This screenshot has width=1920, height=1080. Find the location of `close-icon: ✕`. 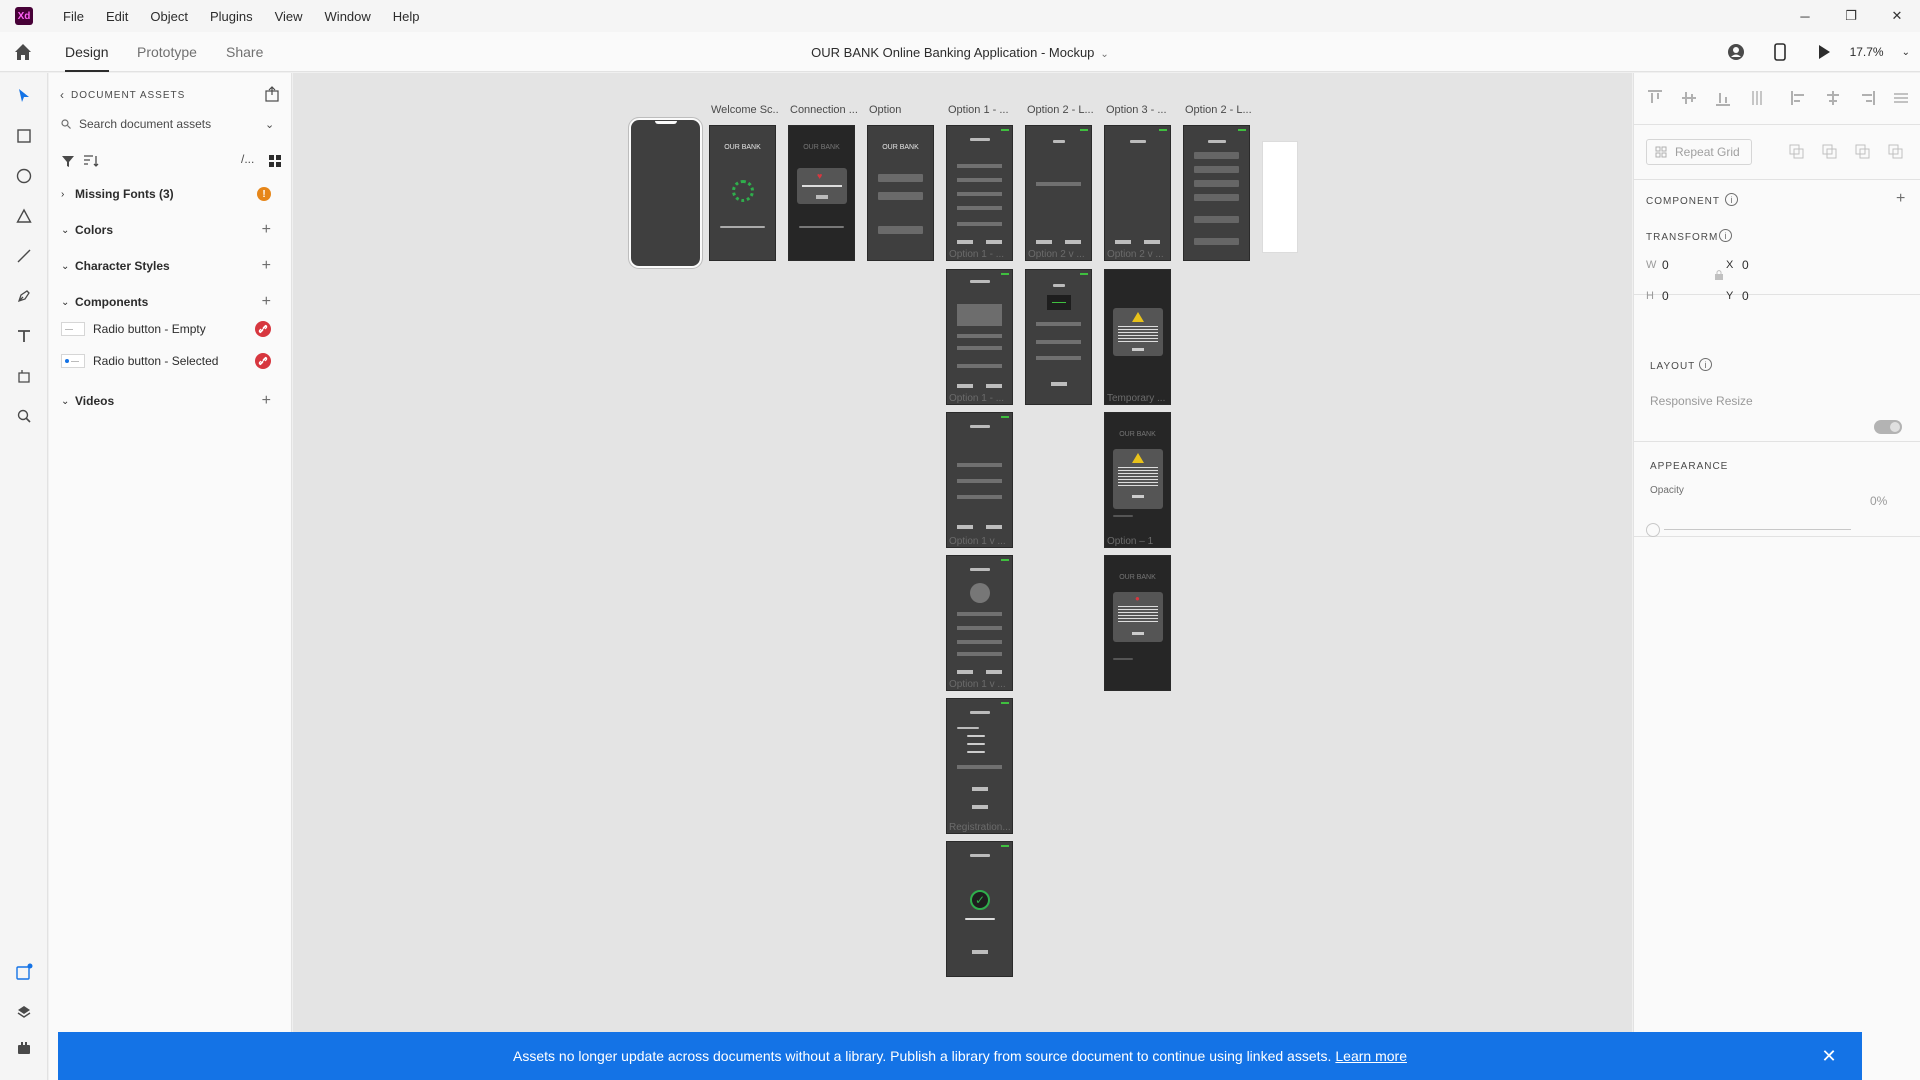

close-icon: ✕ is located at coordinates (1829, 1056).